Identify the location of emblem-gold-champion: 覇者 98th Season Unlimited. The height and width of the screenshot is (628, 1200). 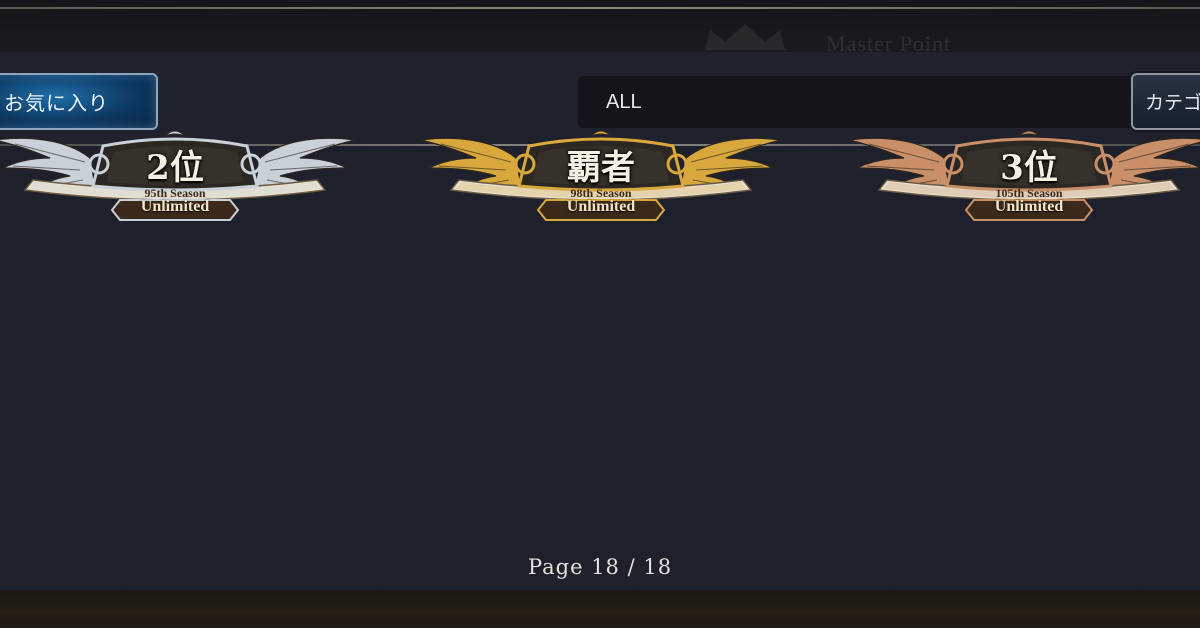
(601, 178).